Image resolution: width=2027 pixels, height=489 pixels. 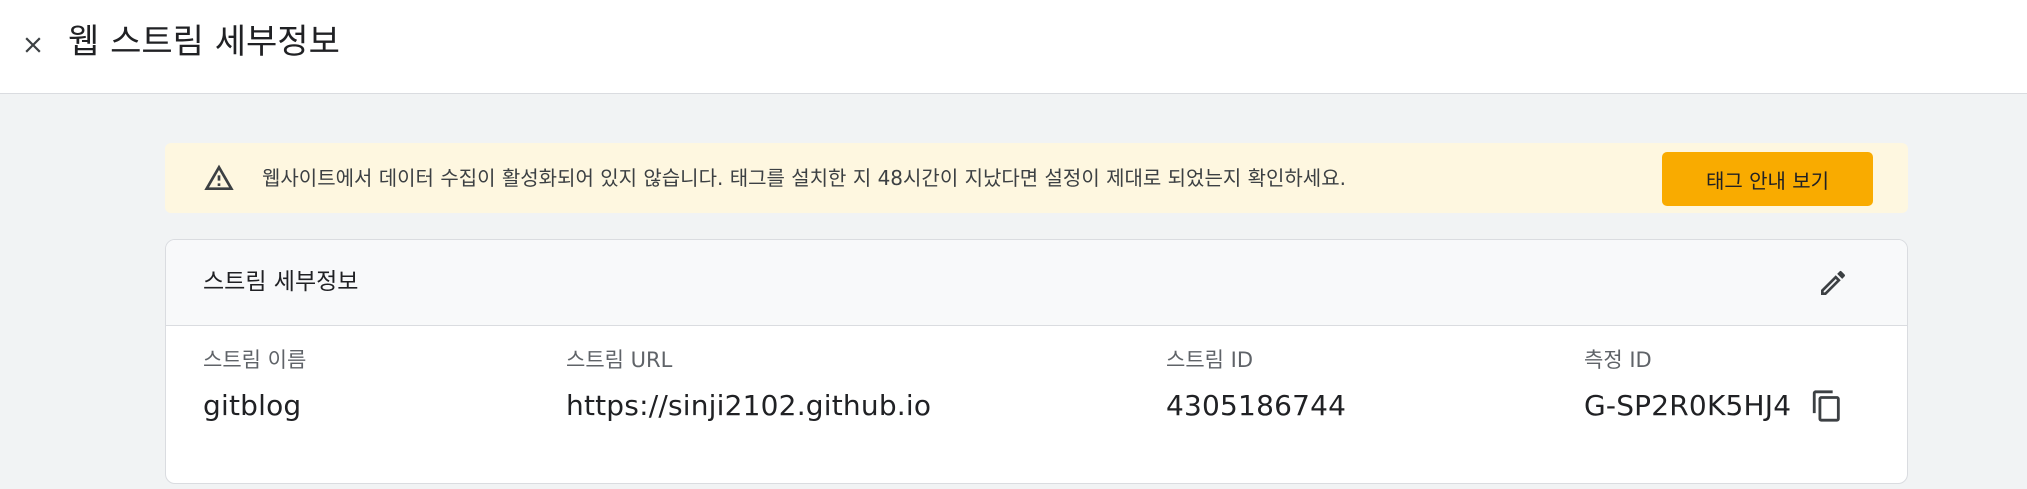 I want to click on close-icon, so click(x=33, y=45).